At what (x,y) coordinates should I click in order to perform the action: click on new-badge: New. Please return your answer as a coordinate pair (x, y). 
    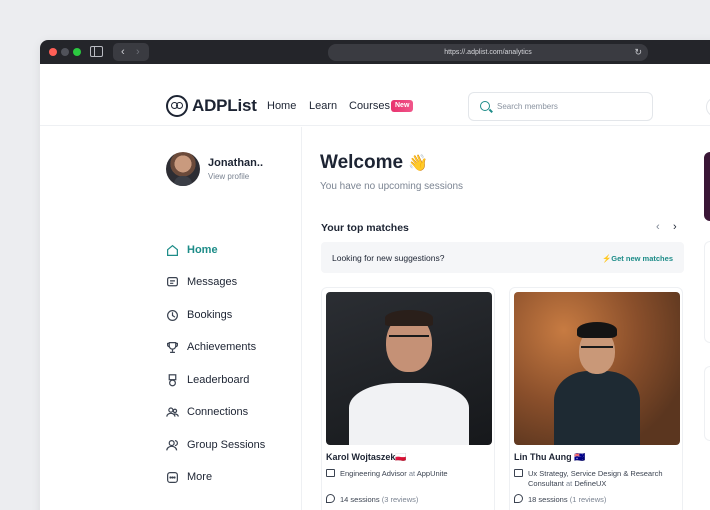
    Looking at the image, I should click on (402, 106).